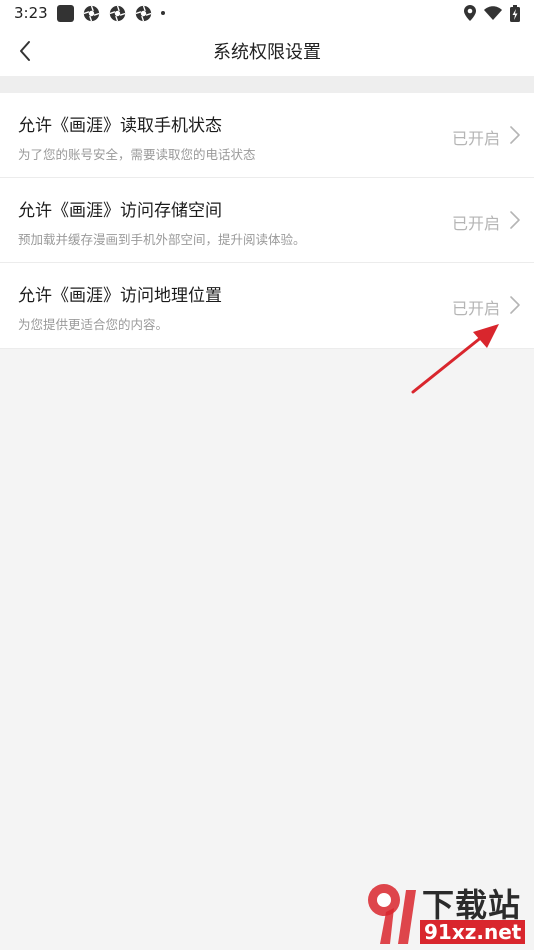 This screenshot has width=534, height=950. Describe the element at coordinates (392, 914) in the screenshot. I see `watermark-logo-icon` at that location.